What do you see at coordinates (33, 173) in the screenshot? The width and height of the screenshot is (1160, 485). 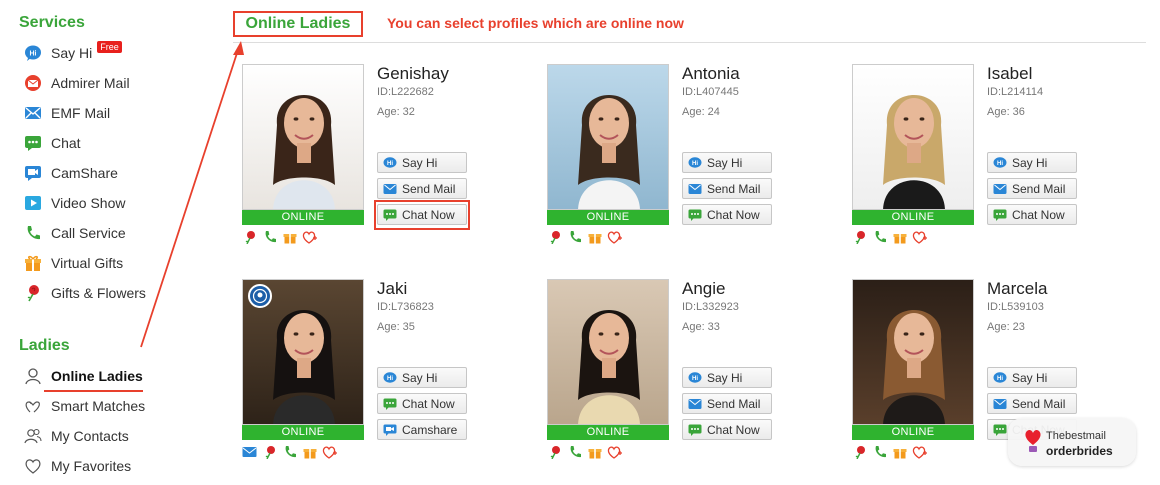 I see `camshare-icon` at bounding box center [33, 173].